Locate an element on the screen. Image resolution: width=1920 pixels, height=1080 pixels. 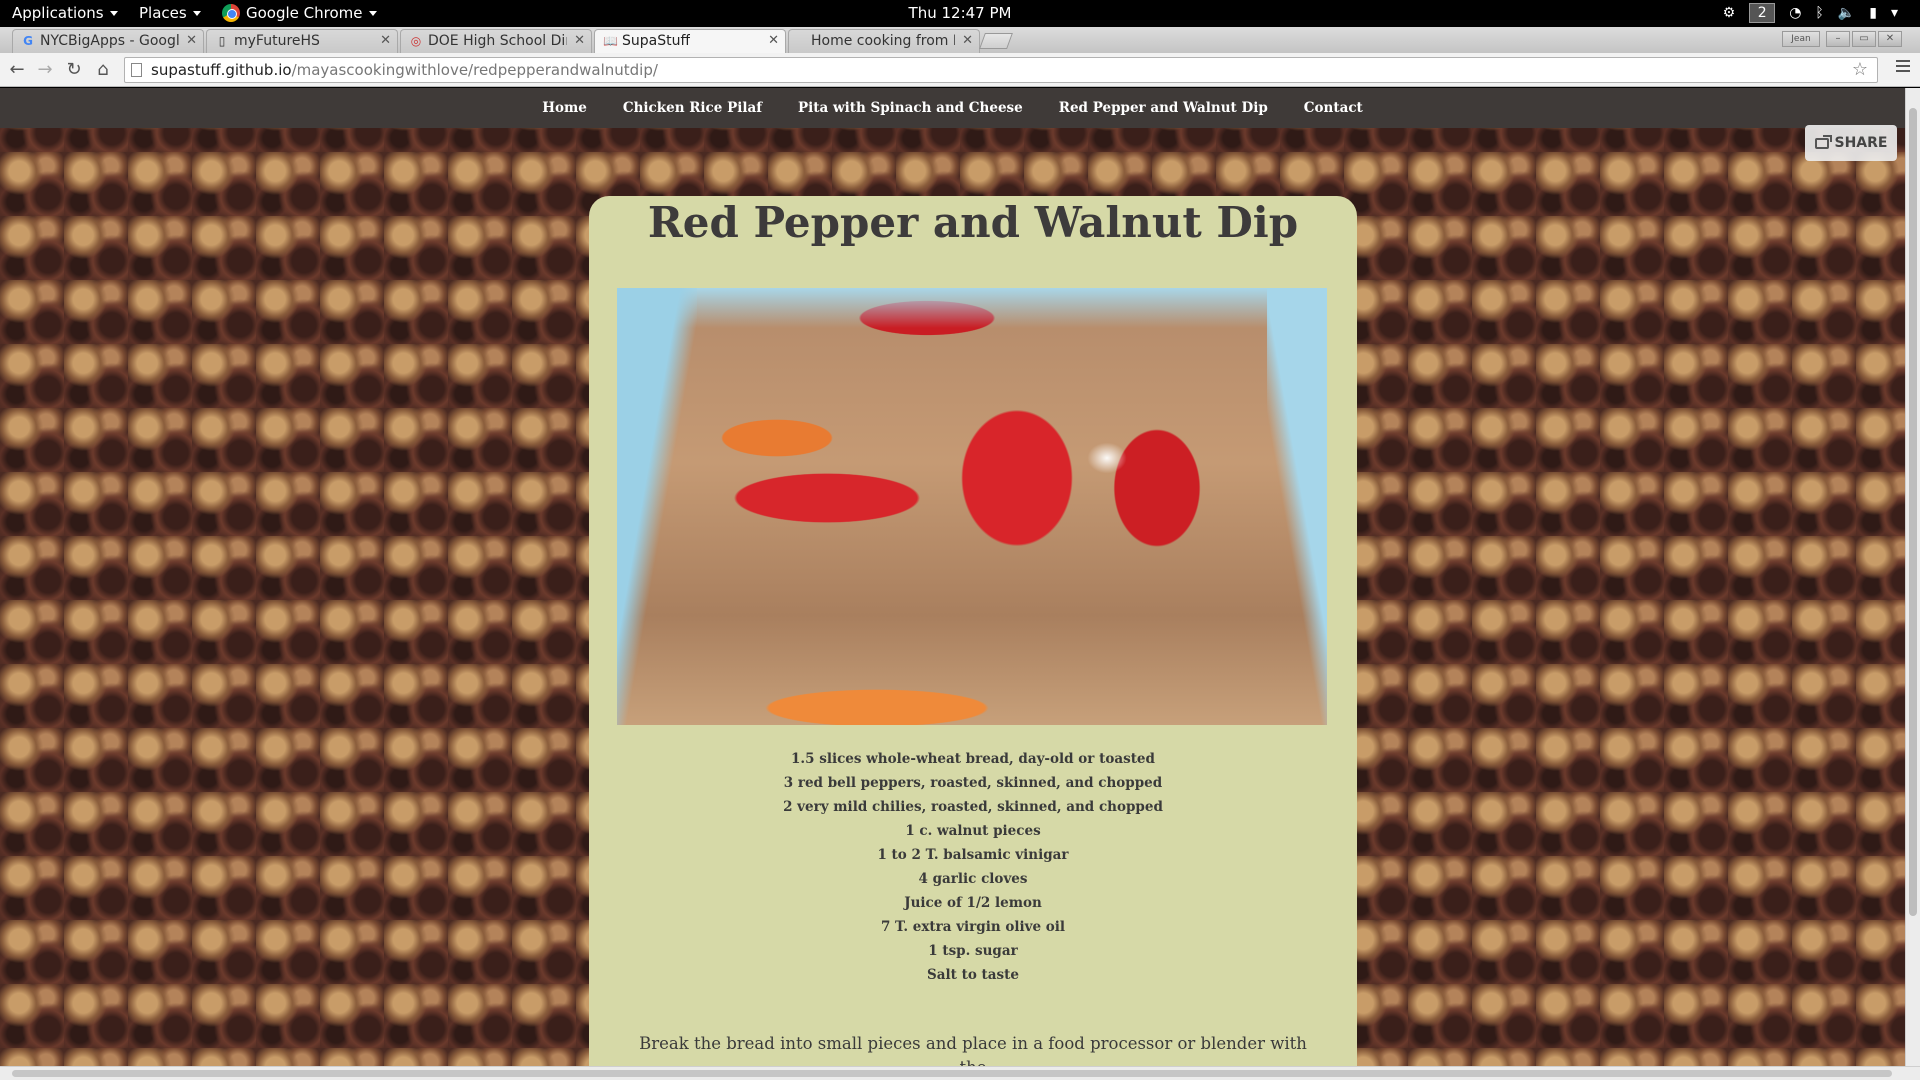
book-icon: 📖 is located at coordinates (610, 41).